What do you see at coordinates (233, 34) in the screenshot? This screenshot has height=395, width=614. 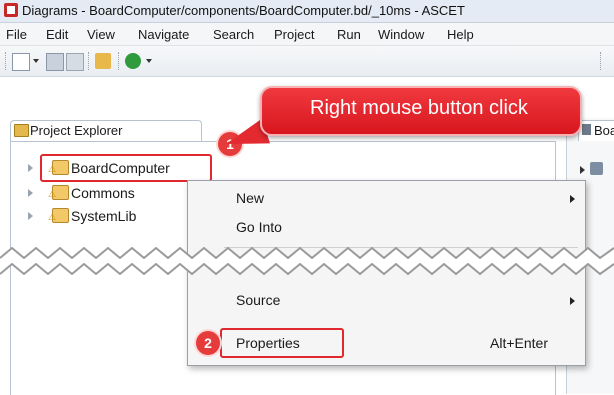 I see `menu-search: Search` at bounding box center [233, 34].